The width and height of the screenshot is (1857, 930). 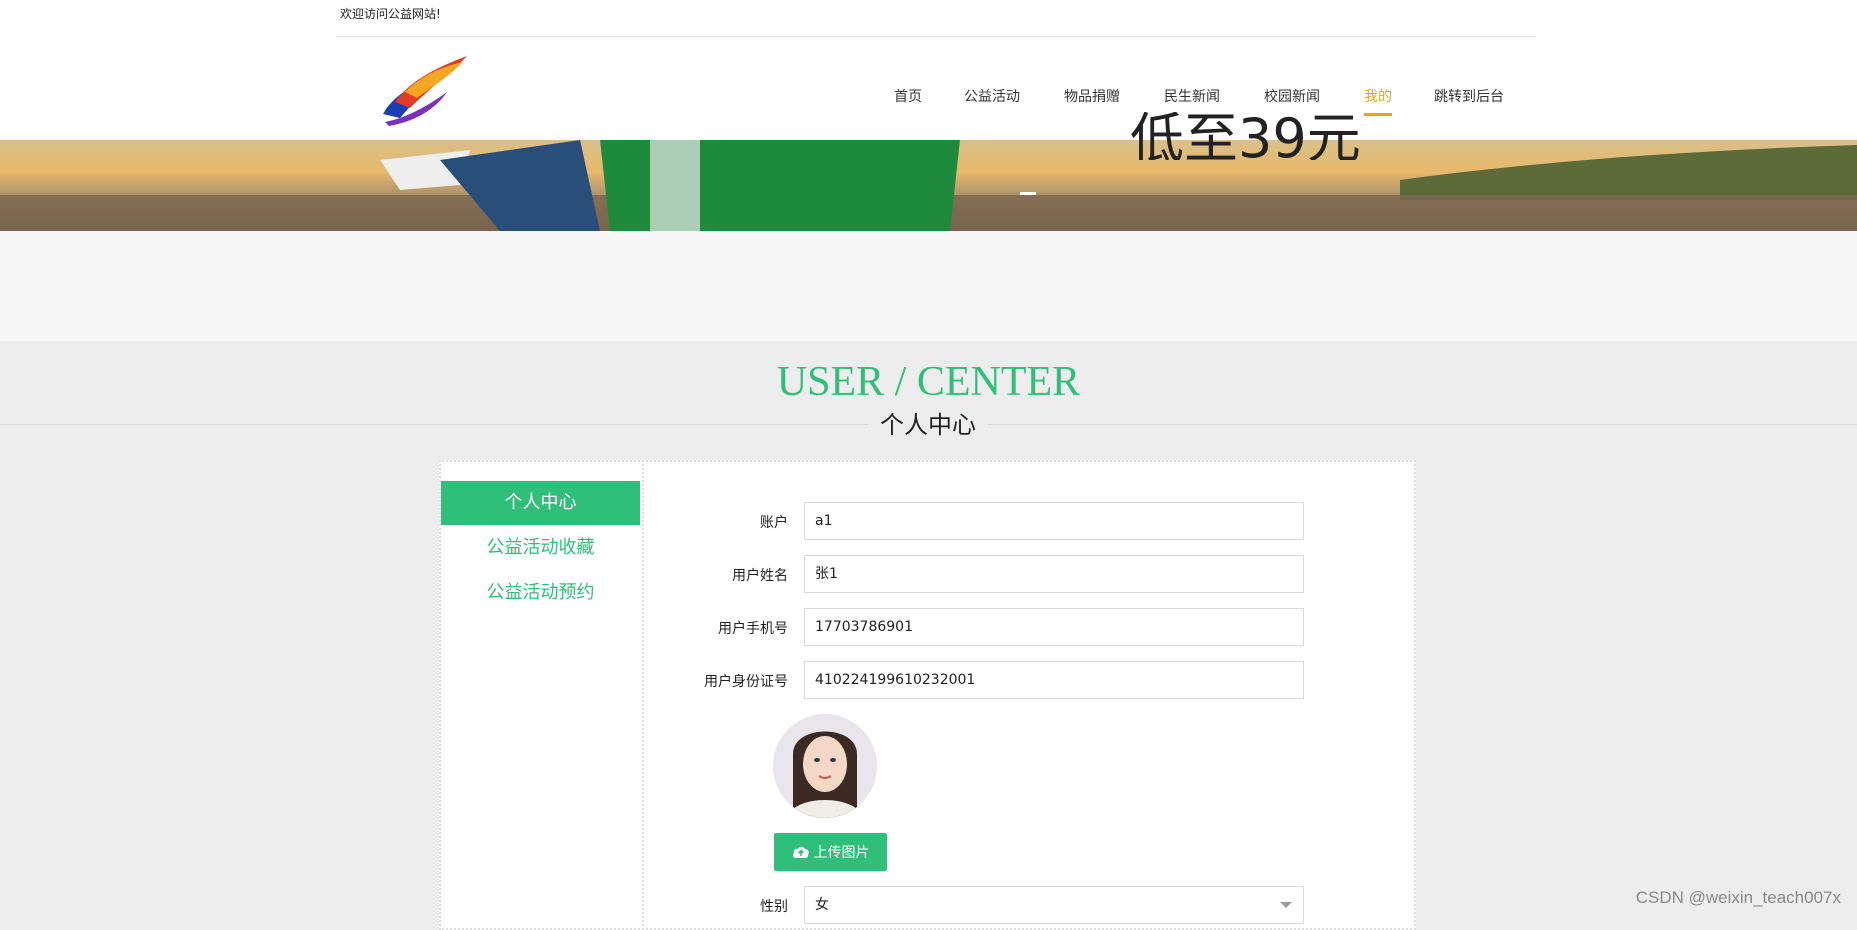 What do you see at coordinates (1054, 905) in the screenshot?
I see `gender-select: 女` at bounding box center [1054, 905].